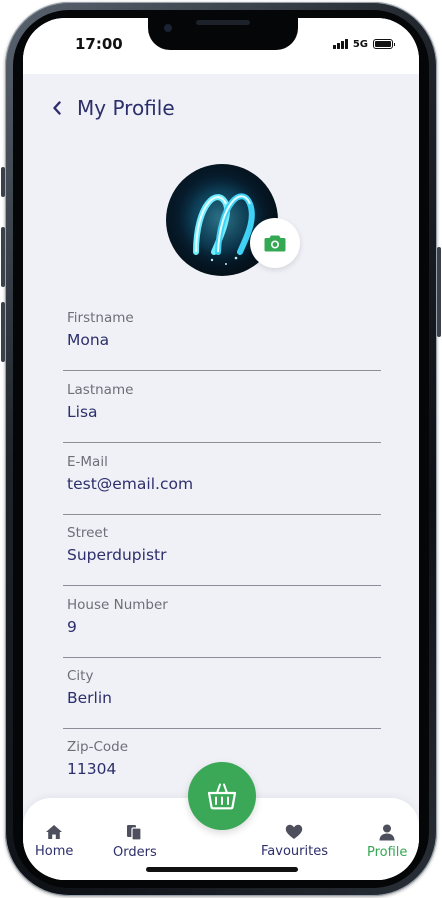  I want to click on camera-icon, so click(275, 243).